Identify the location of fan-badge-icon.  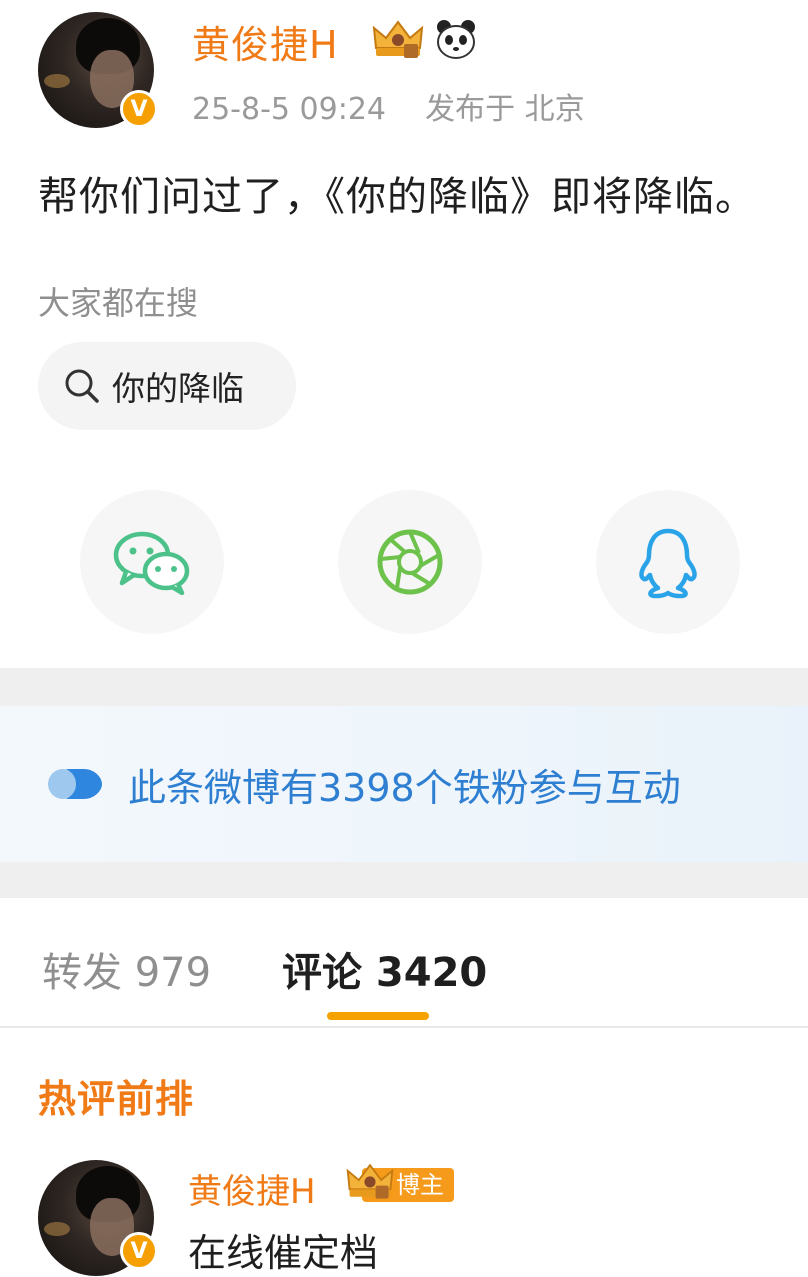
(75, 784).